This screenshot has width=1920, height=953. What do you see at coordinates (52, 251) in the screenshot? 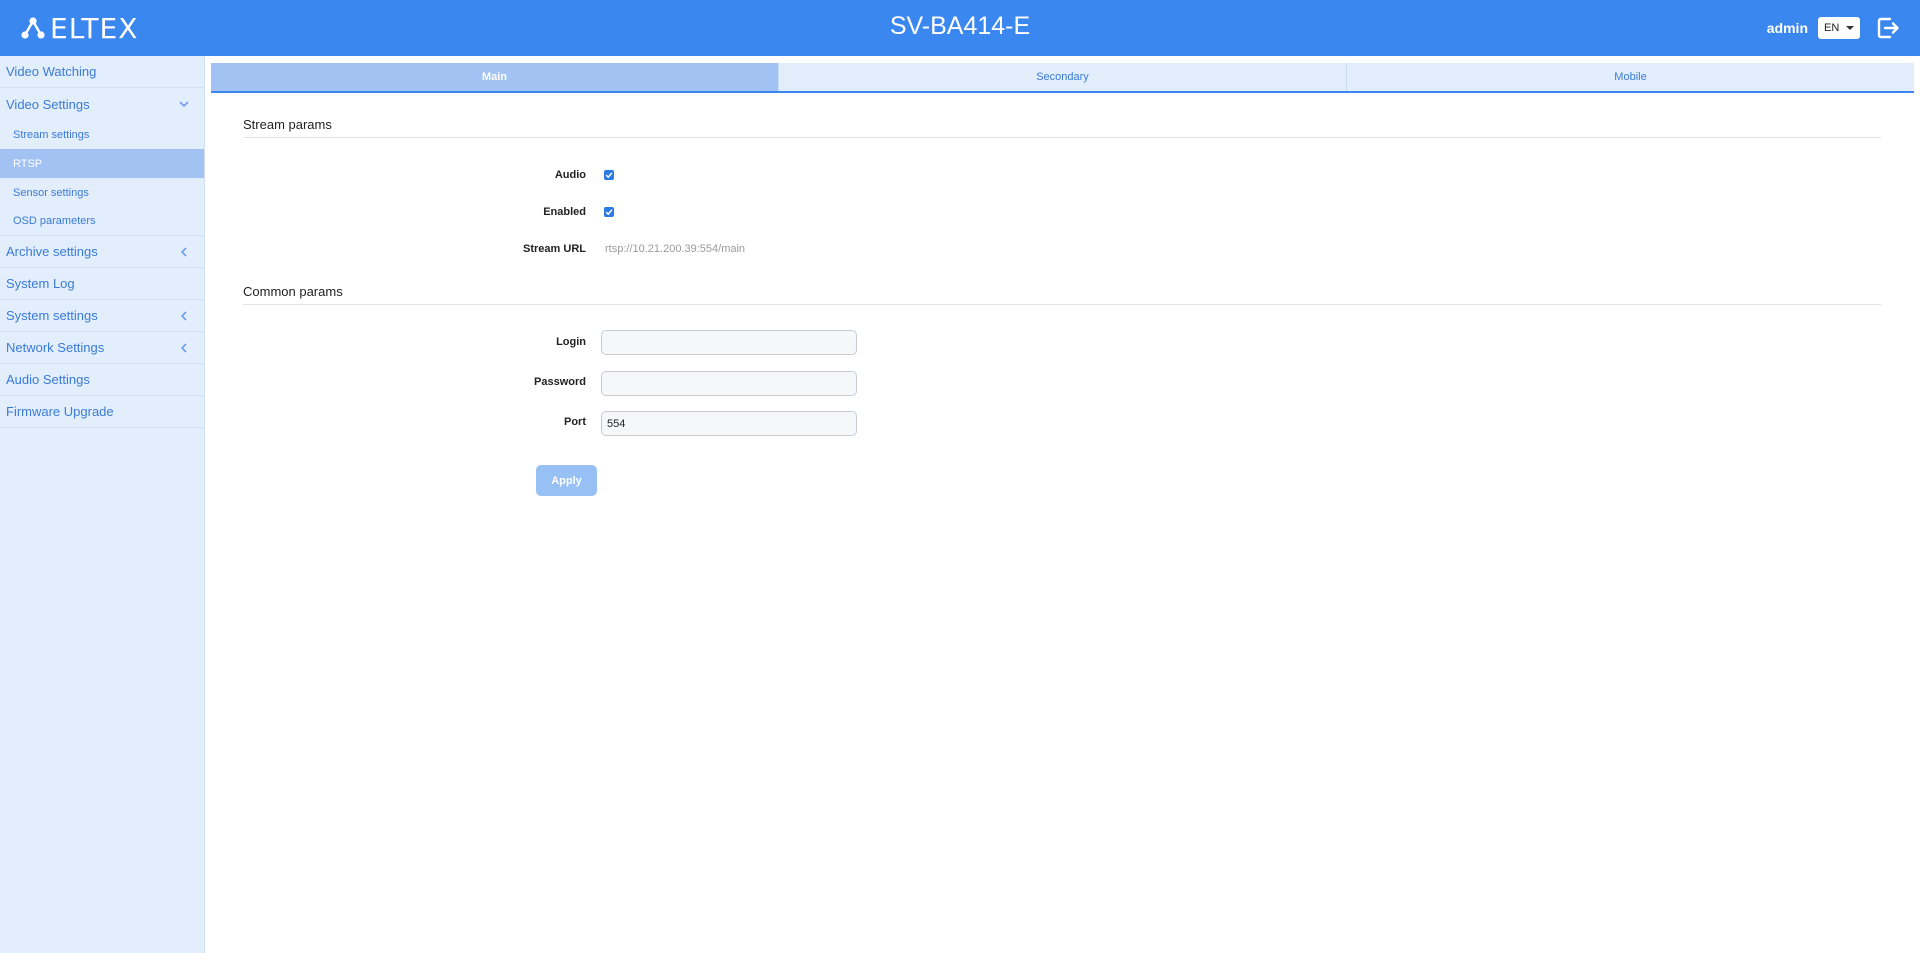
I see `sidebar-item-label: Archive settings` at bounding box center [52, 251].